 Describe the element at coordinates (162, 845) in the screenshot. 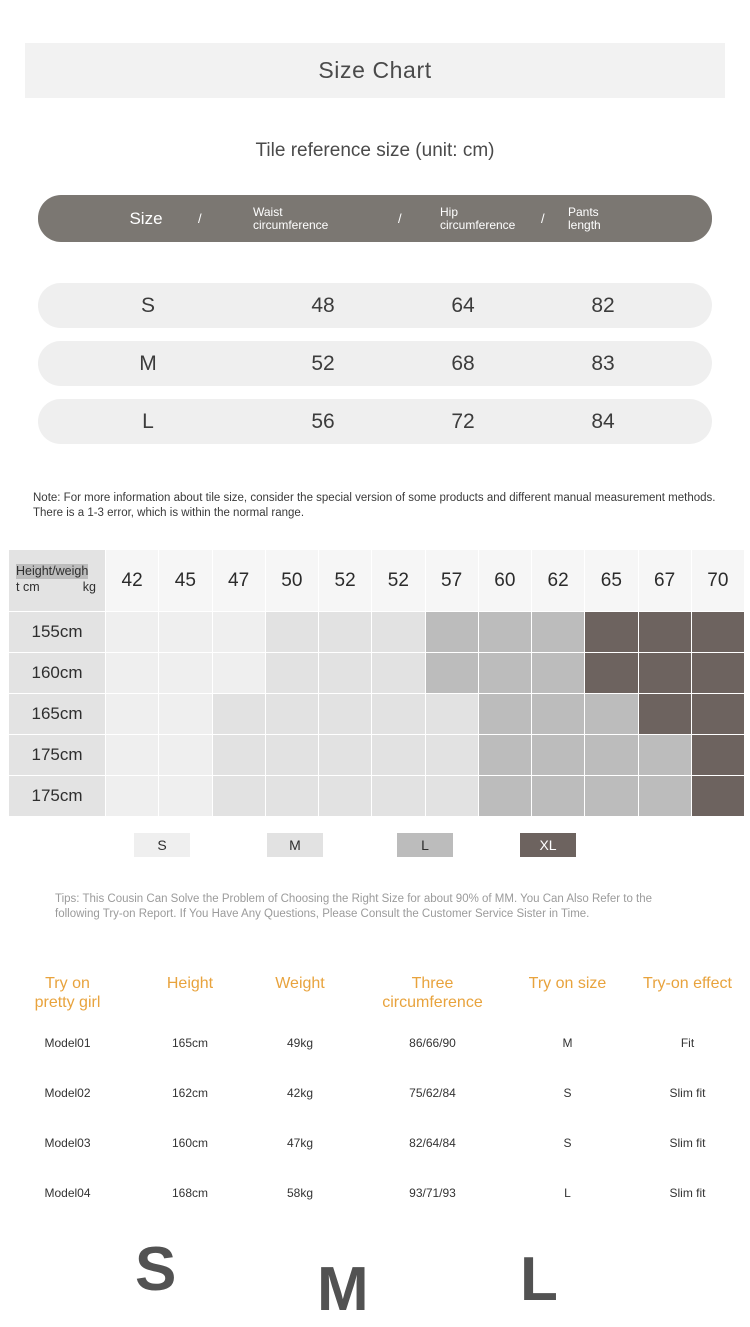

I see `legend-item-s: S` at that location.